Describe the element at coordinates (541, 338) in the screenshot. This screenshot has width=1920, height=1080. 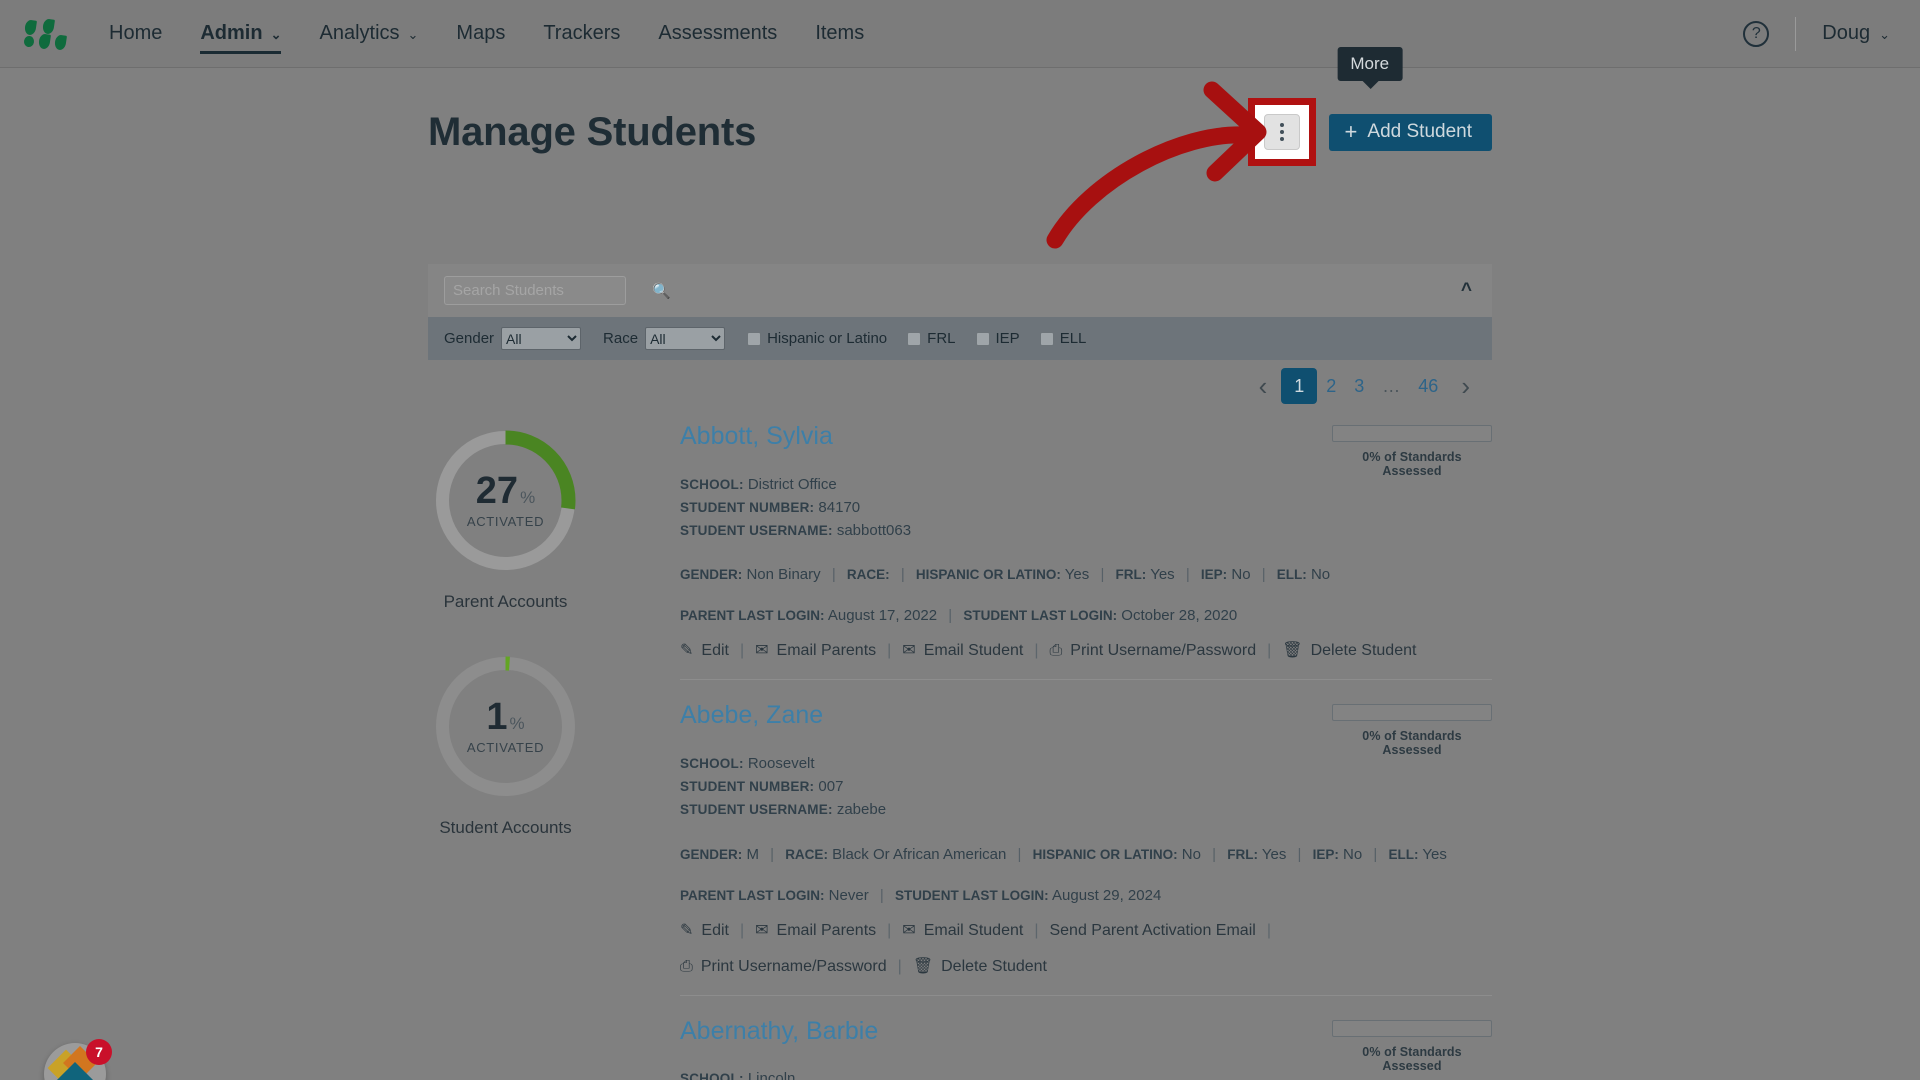
I see `gender-filter-select: All` at that location.